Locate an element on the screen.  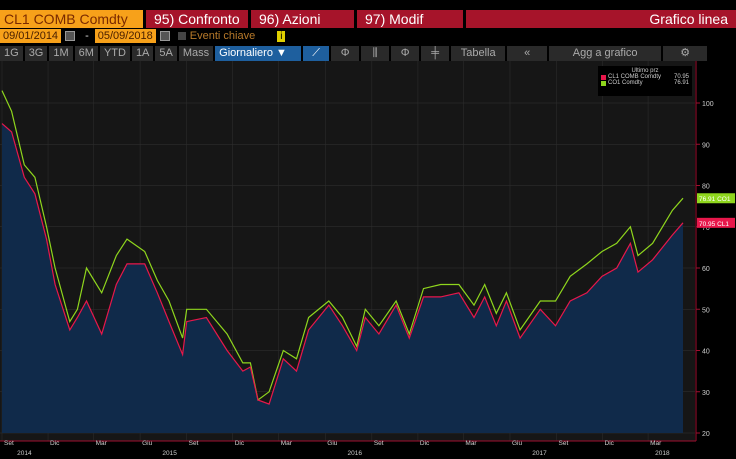
settings-icon: ⚙ is located at coordinates (685, 53).